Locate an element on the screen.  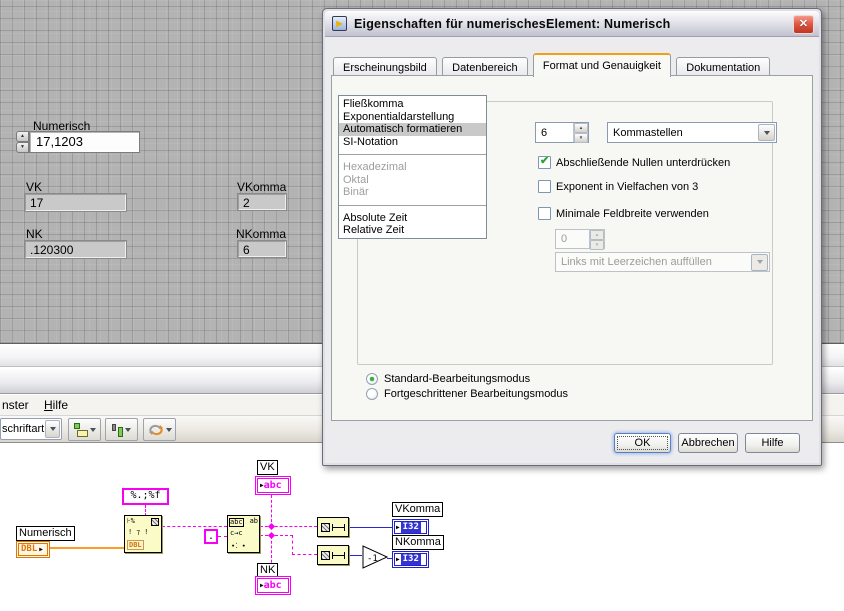
dbl-terminal: DBL ▶ is located at coordinates (33, 549).